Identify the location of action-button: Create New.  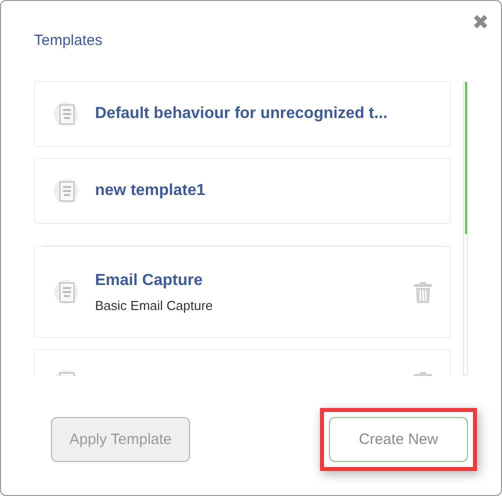
(398, 439).